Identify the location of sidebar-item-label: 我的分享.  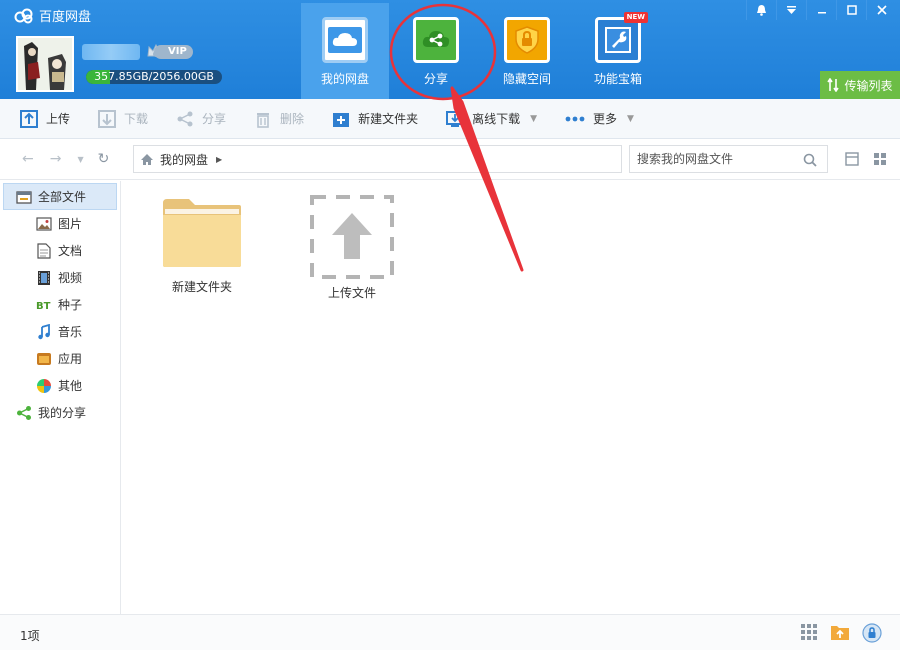
(62, 413).